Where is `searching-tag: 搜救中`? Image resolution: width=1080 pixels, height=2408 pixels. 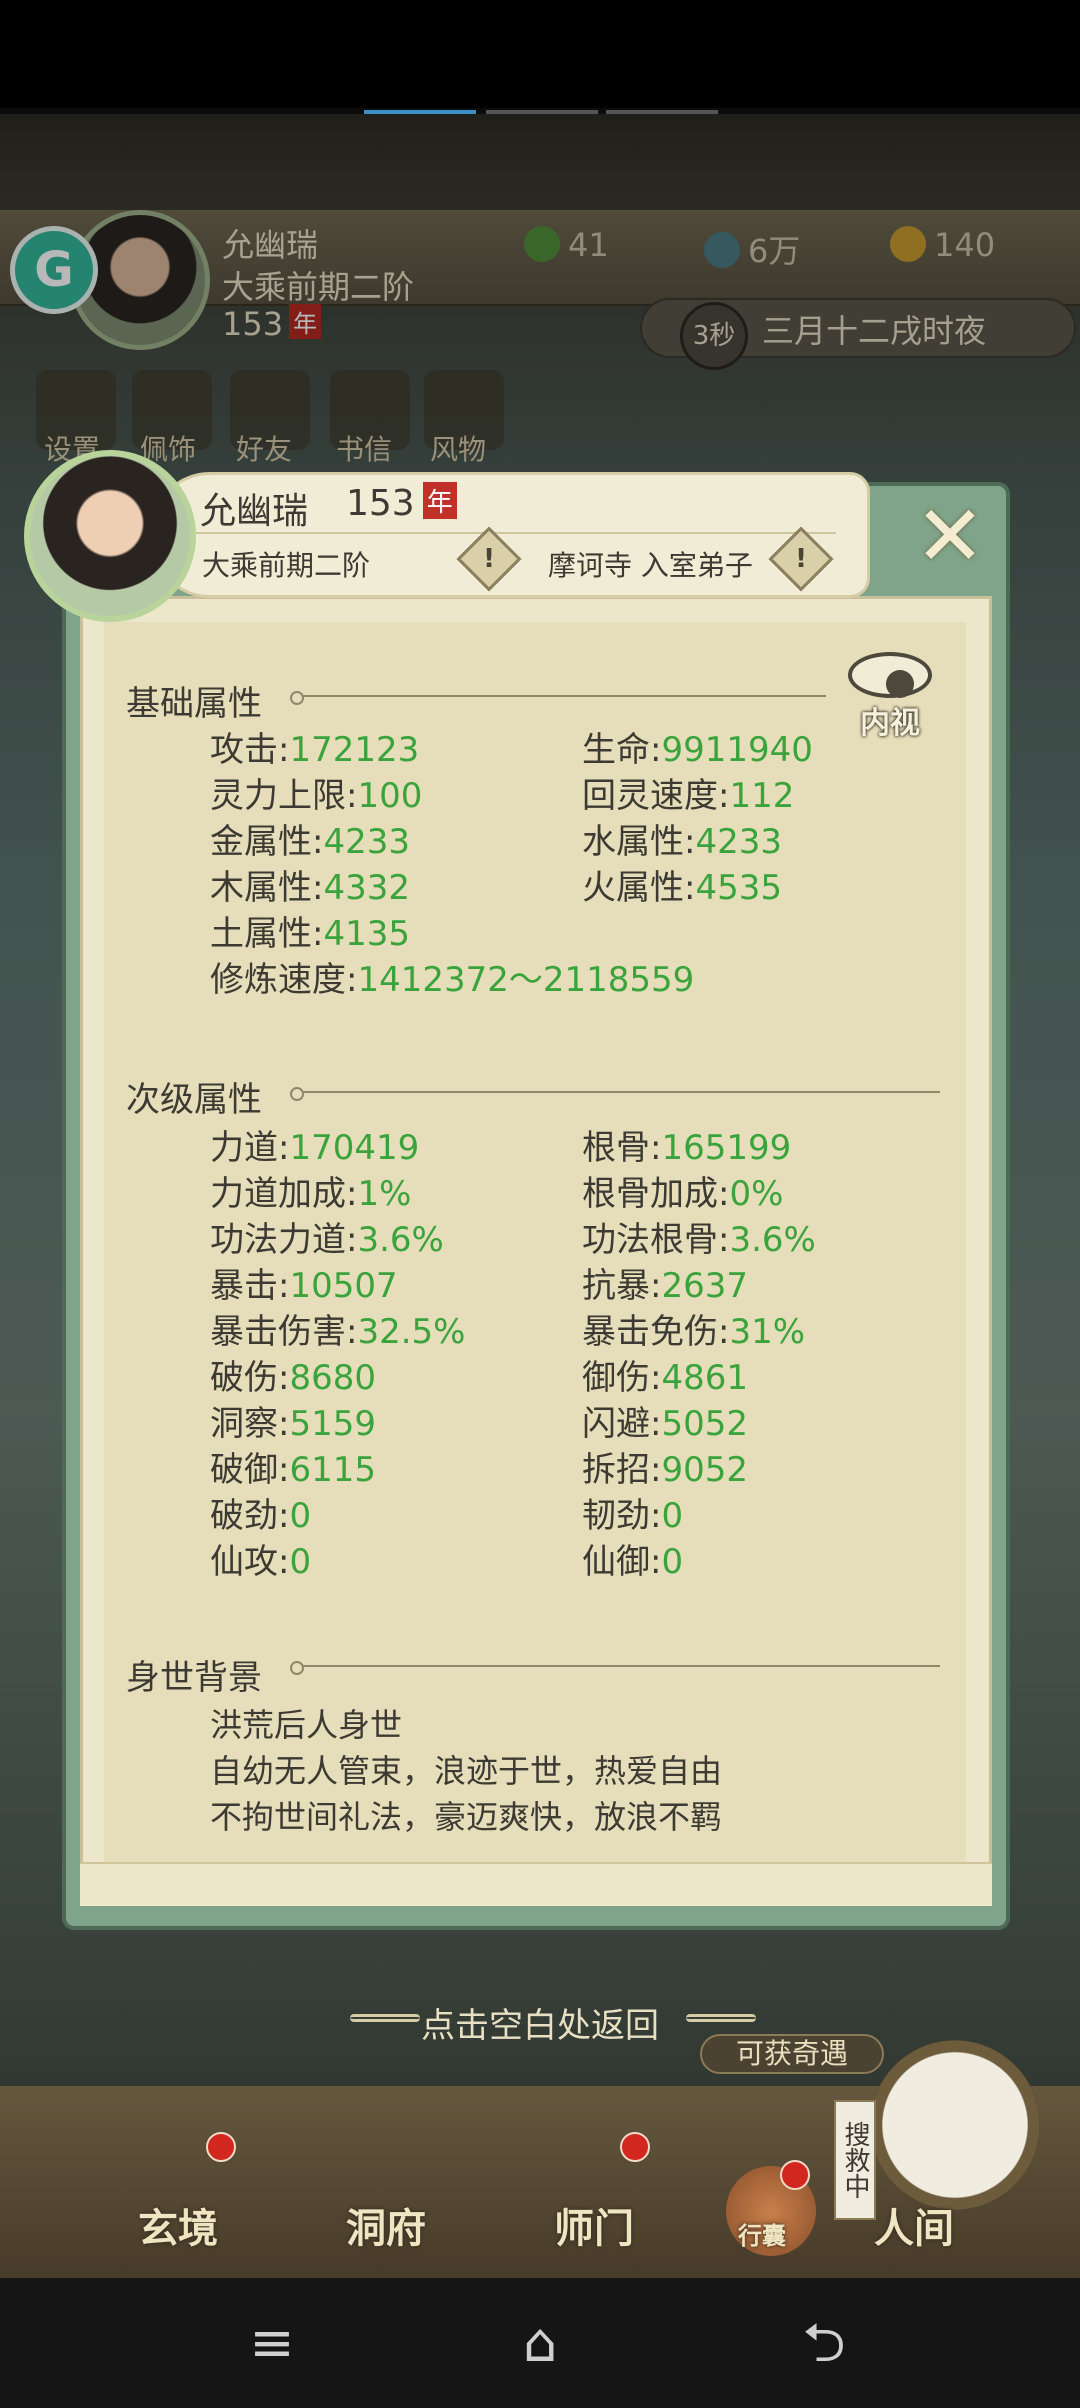
searching-tag: 搜救中 is located at coordinates (855, 2160).